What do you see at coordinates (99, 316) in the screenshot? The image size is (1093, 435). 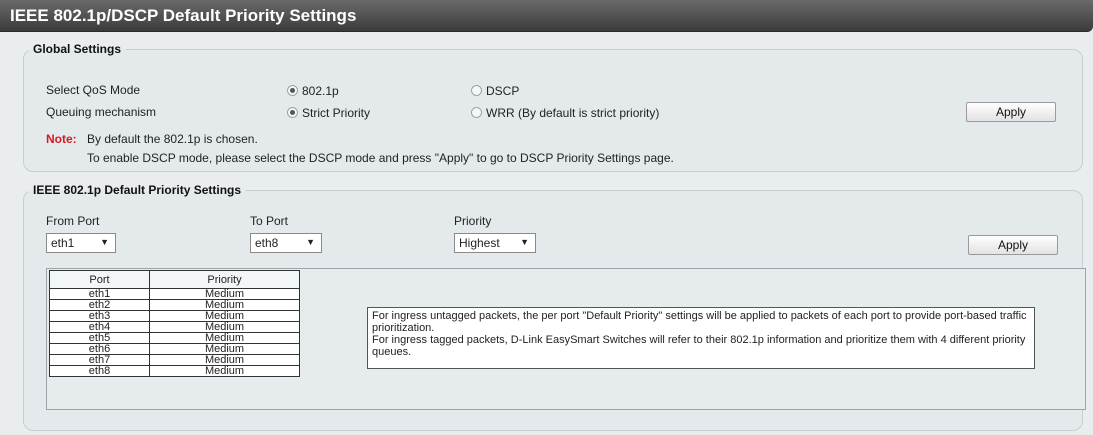 I see `port-cell: eth3` at bounding box center [99, 316].